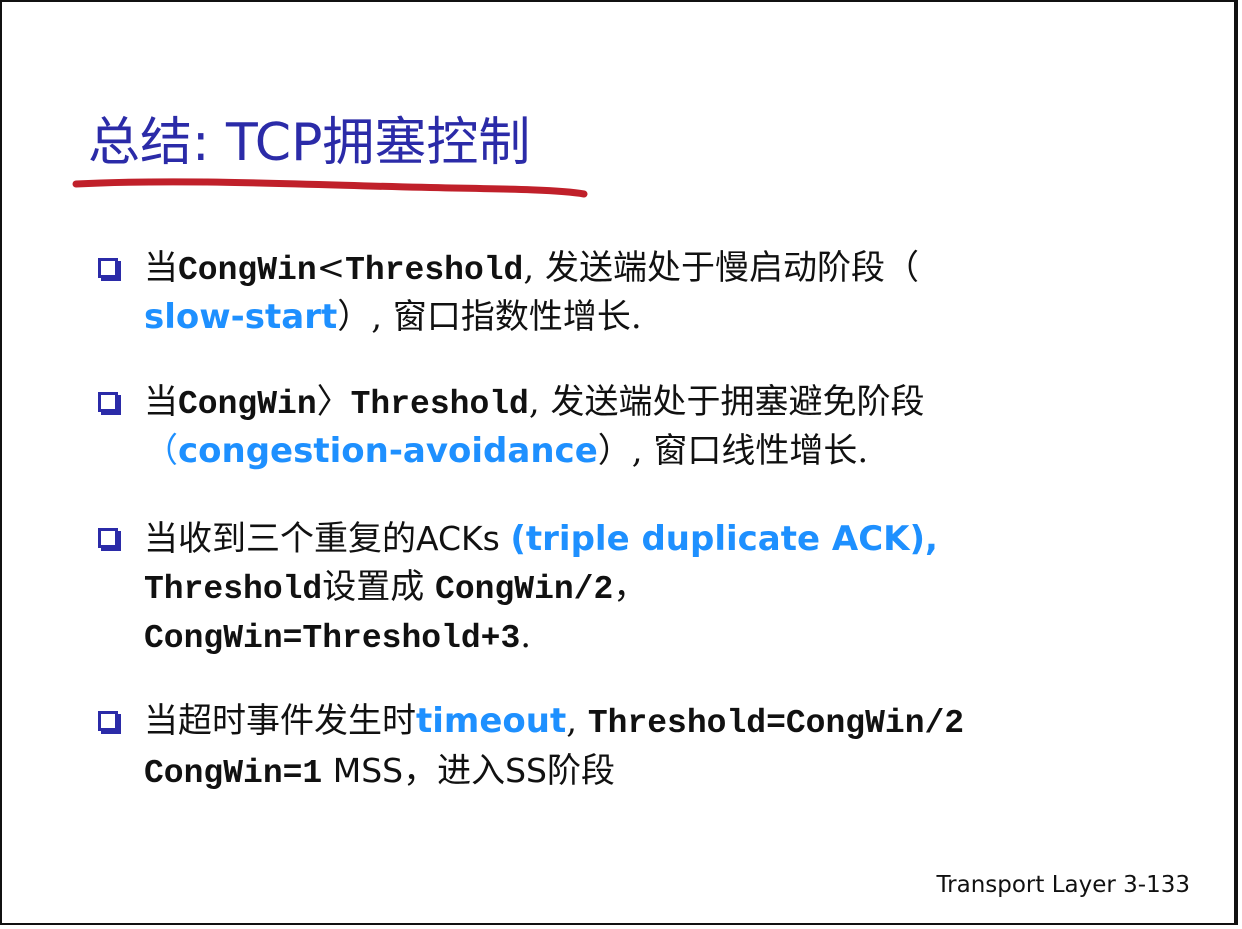 The height and width of the screenshot is (929, 1242). What do you see at coordinates (726, 402) in the screenshot?
I see `text: , 发送端处于拥塞避免阶段` at bounding box center [726, 402].